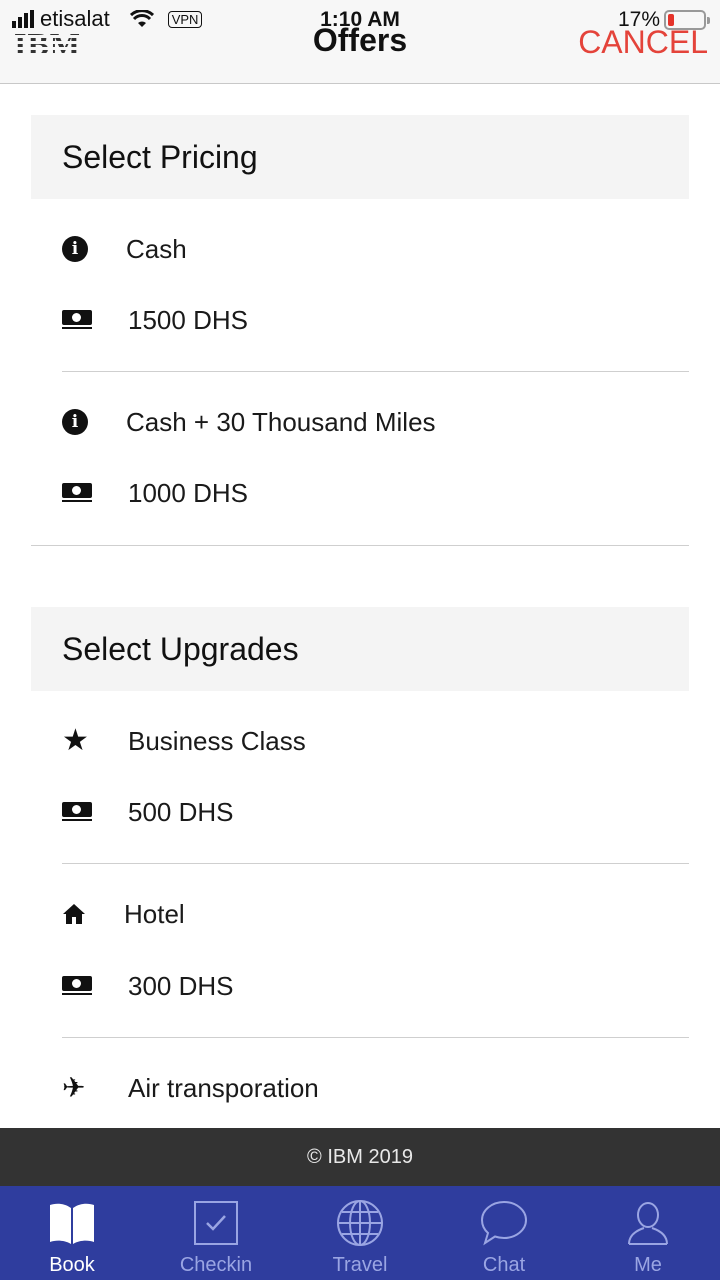 The image size is (720, 1280). I want to click on globe-icon, so click(360, 1223).